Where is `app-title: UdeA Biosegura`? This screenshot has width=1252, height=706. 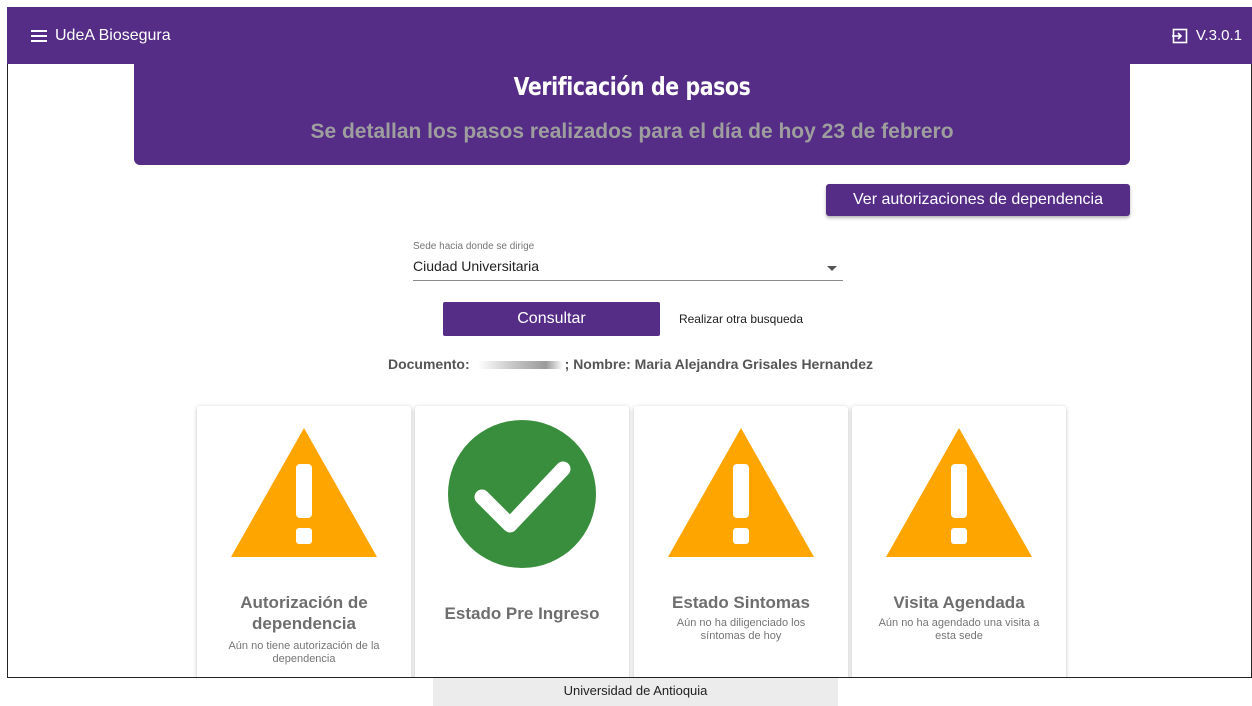 app-title: UdeA Biosegura is located at coordinates (113, 35).